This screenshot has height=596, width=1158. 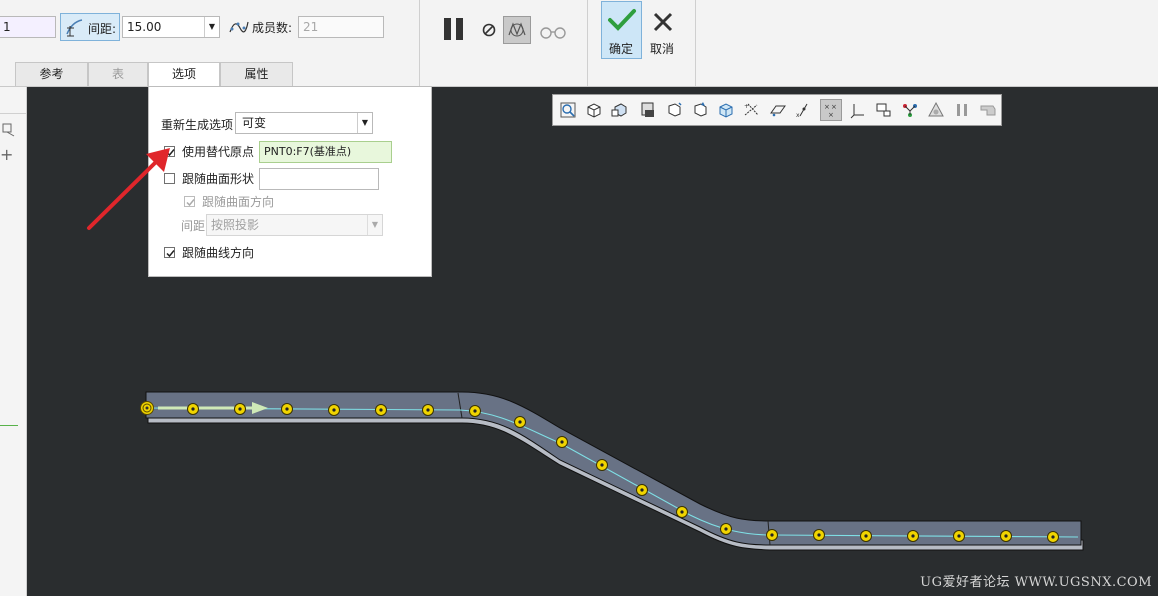 I want to click on repaint-icon, so click(x=988, y=110).